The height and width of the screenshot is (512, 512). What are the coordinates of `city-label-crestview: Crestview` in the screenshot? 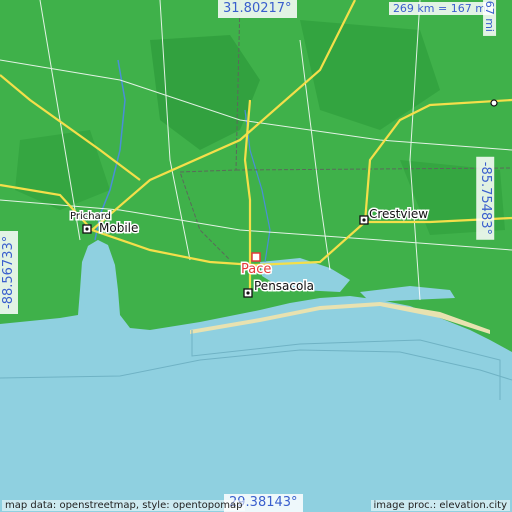 It's located at (398, 214).